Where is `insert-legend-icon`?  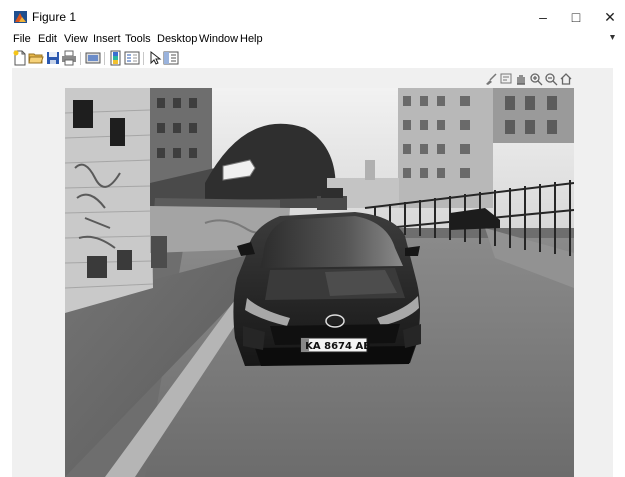 insert-legend-icon is located at coordinates (132, 58).